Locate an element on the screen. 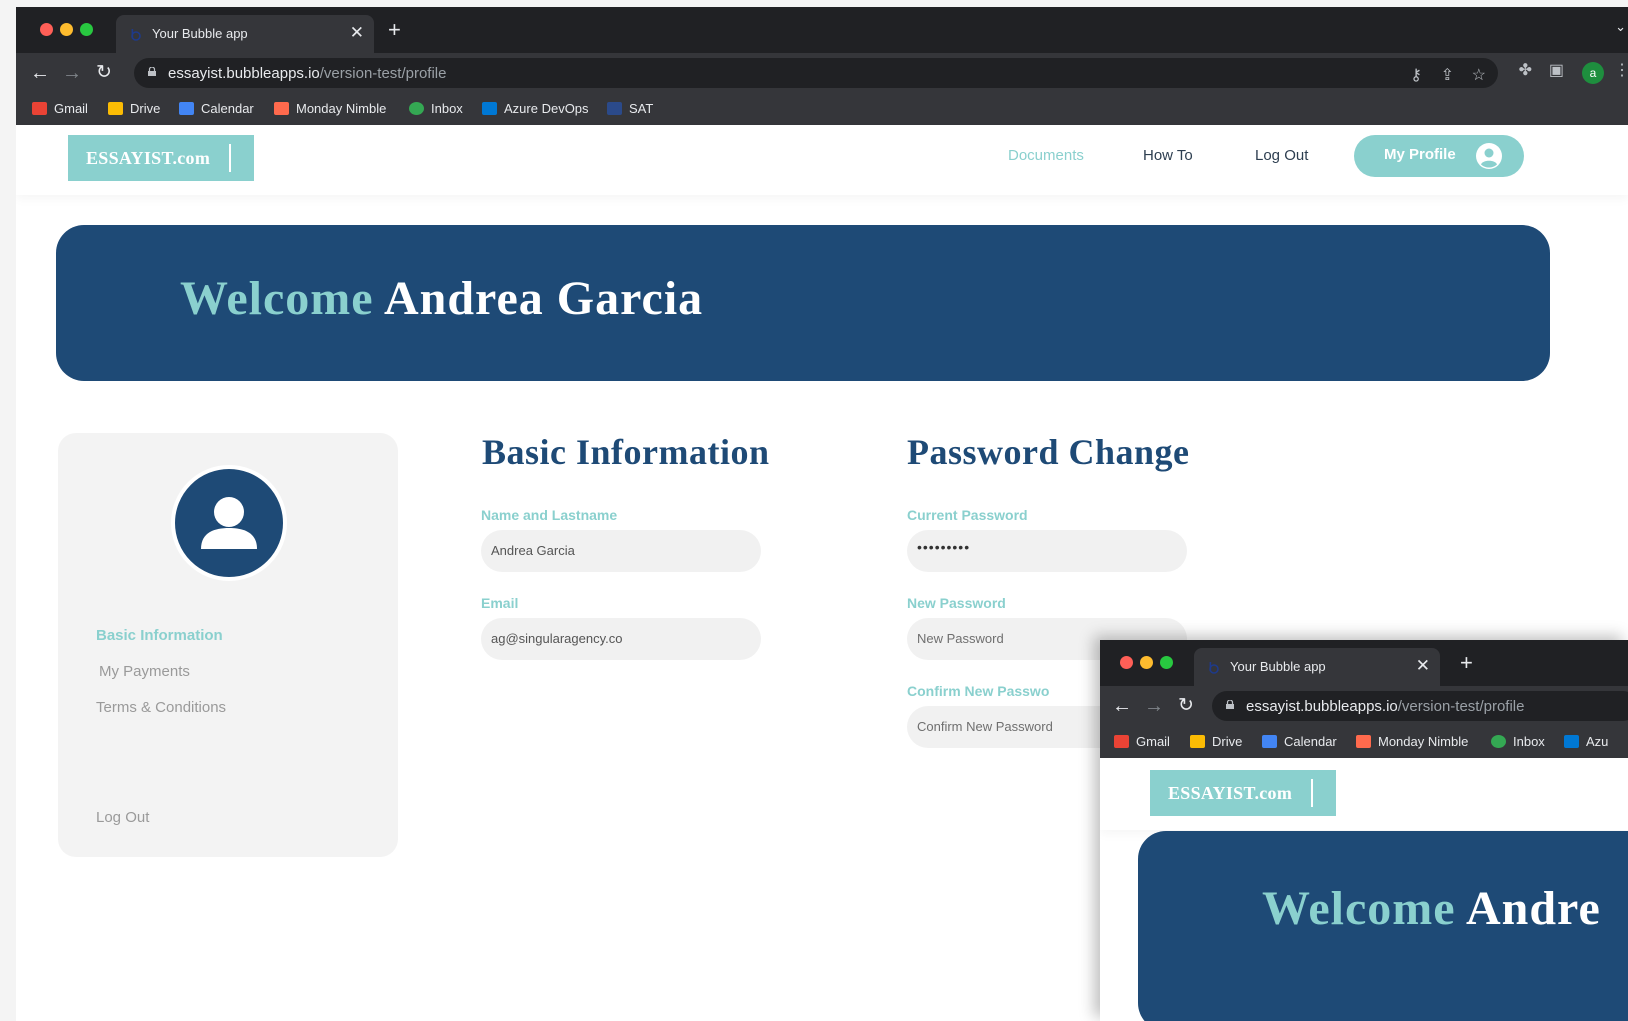 This screenshot has width=1628, height=1021. tab-strip: Your Bubble app ✕ + ⌄ is located at coordinates (822, 30).